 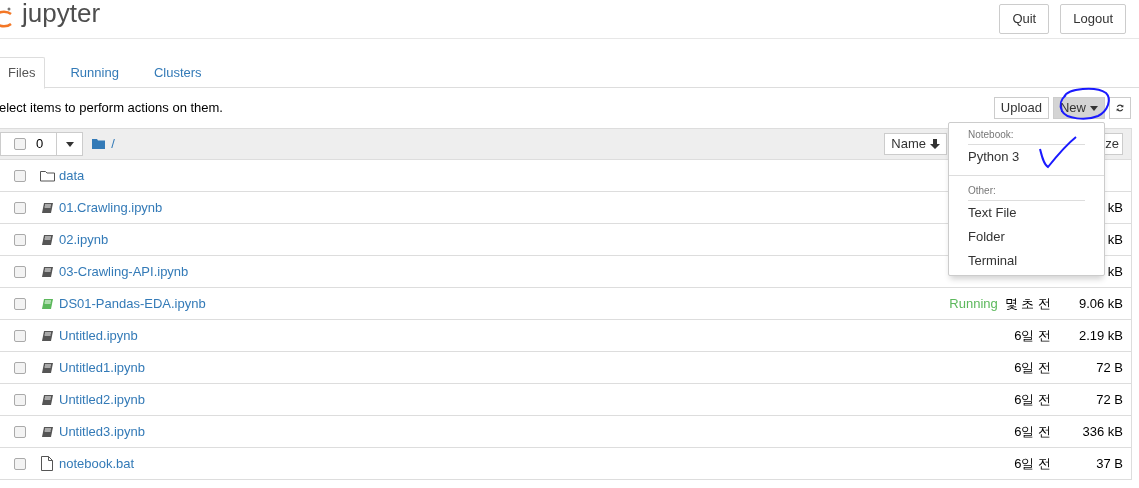 What do you see at coordinates (84, 239) in the screenshot?
I see `file-link: 02.ipynb` at bounding box center [84, 239].